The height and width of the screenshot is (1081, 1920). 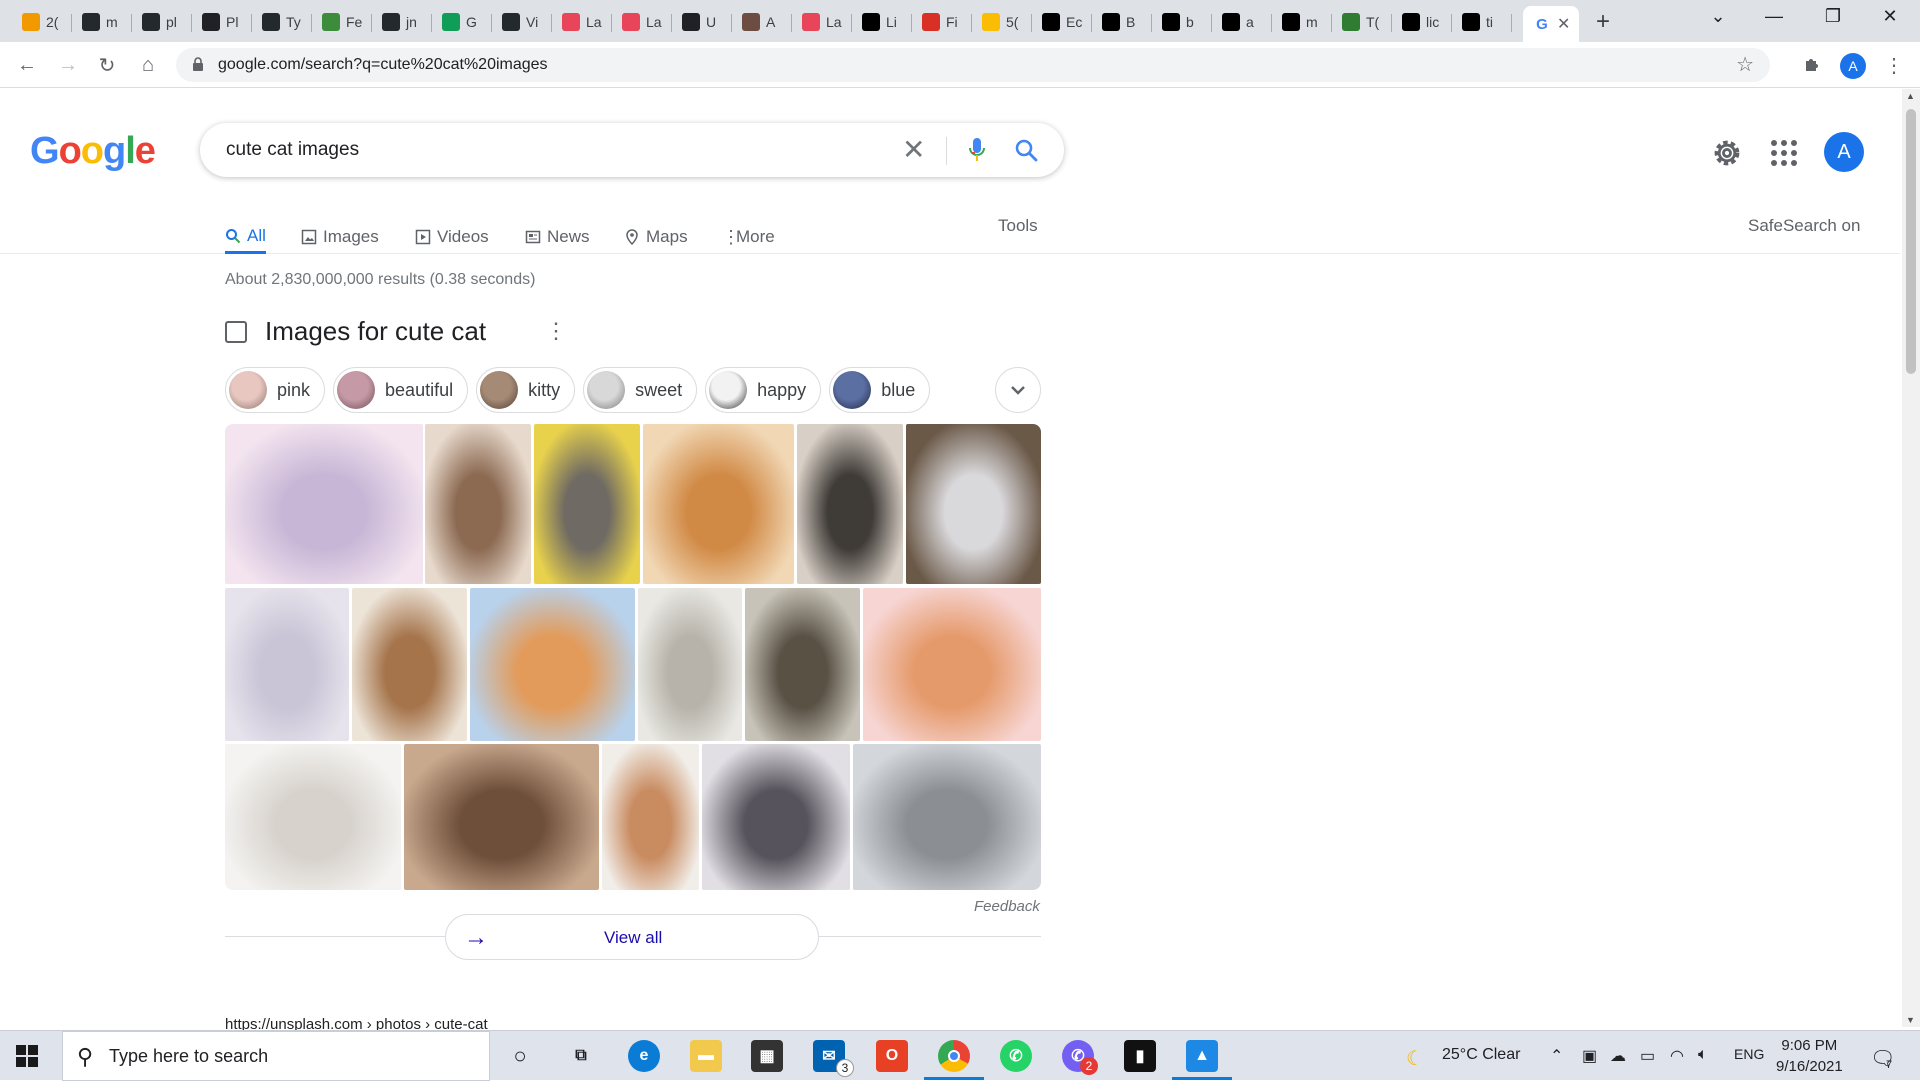 What do you see at coordinates (1002, 22) in the screenshot?
I see `browser-tab: 5(` at bounding box center [1002, 22].